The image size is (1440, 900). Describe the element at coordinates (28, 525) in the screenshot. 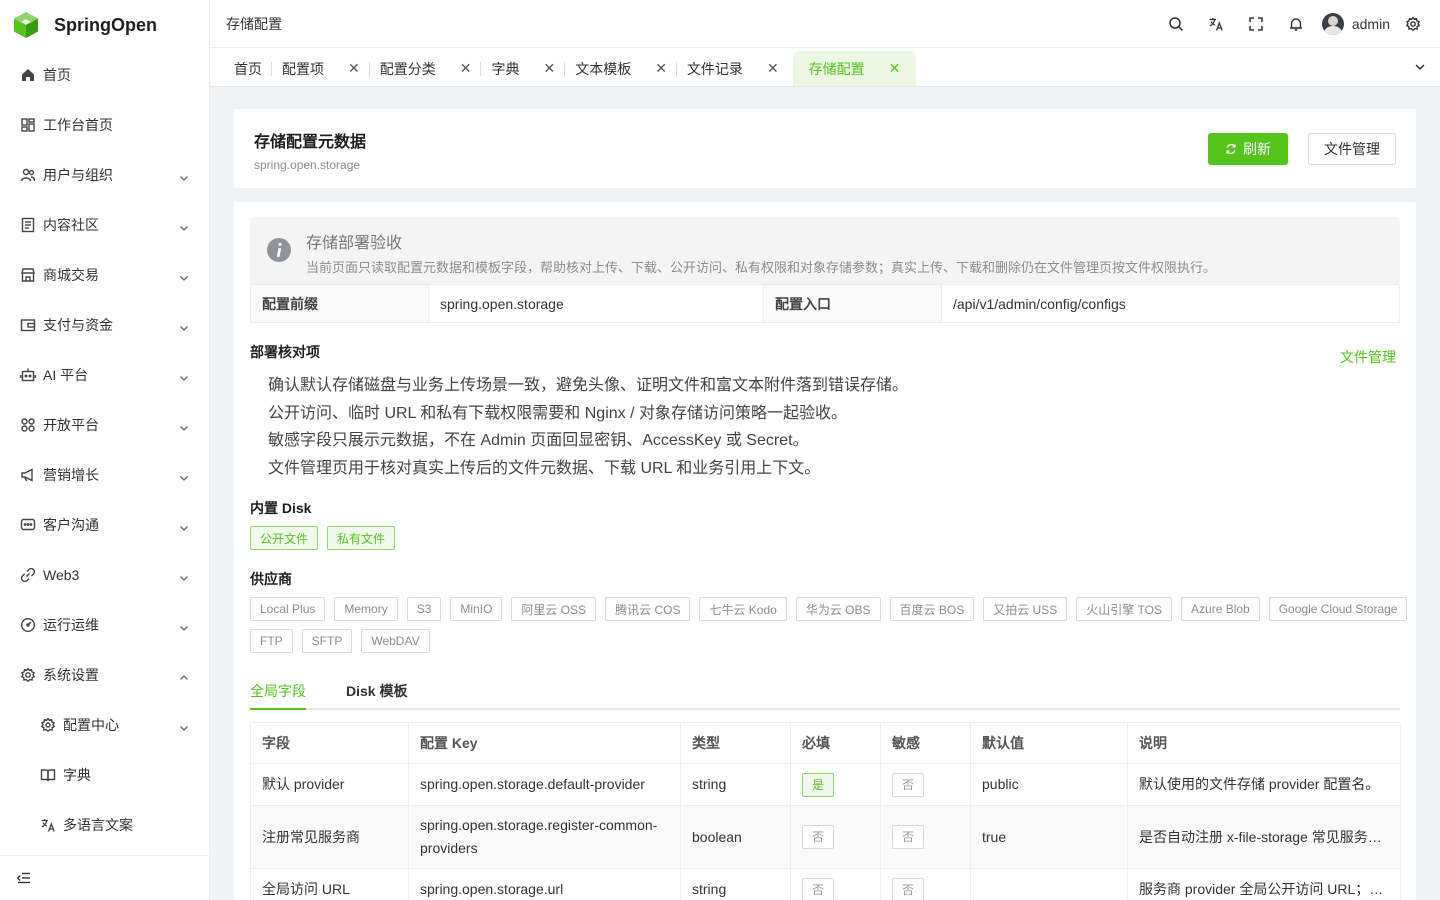

I see `chat-icon` at that location.